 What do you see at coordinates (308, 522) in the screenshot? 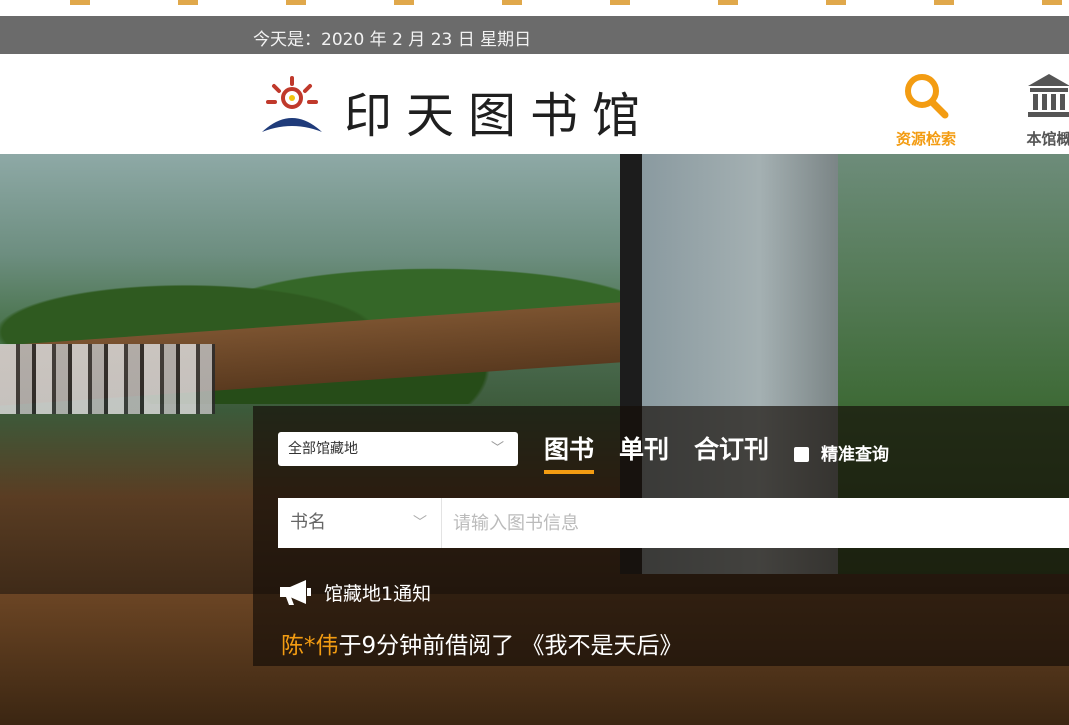
I see `search-field-value: 书名` at bounding box center [308, 522].